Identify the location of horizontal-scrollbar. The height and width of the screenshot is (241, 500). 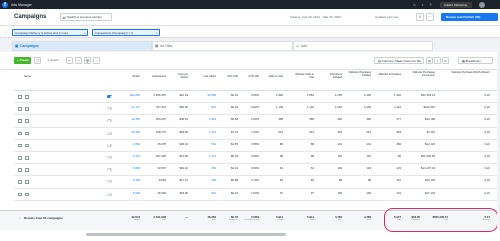
(186, 234).